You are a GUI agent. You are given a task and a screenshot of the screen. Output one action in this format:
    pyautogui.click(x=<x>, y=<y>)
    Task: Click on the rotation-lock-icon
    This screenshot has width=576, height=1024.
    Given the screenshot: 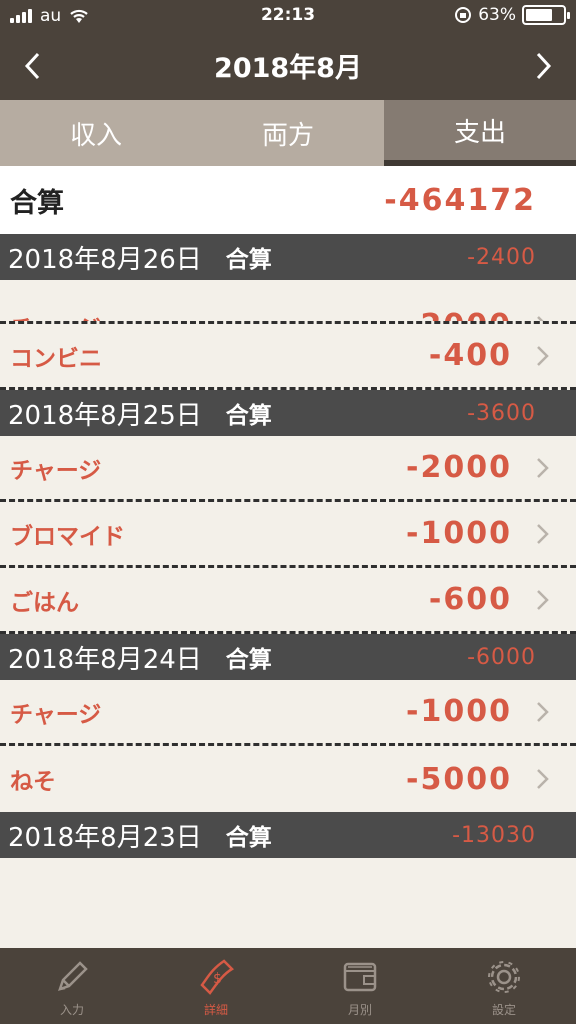 What is the action you would take?
    pyautogui.click(x=463, y=15)
    